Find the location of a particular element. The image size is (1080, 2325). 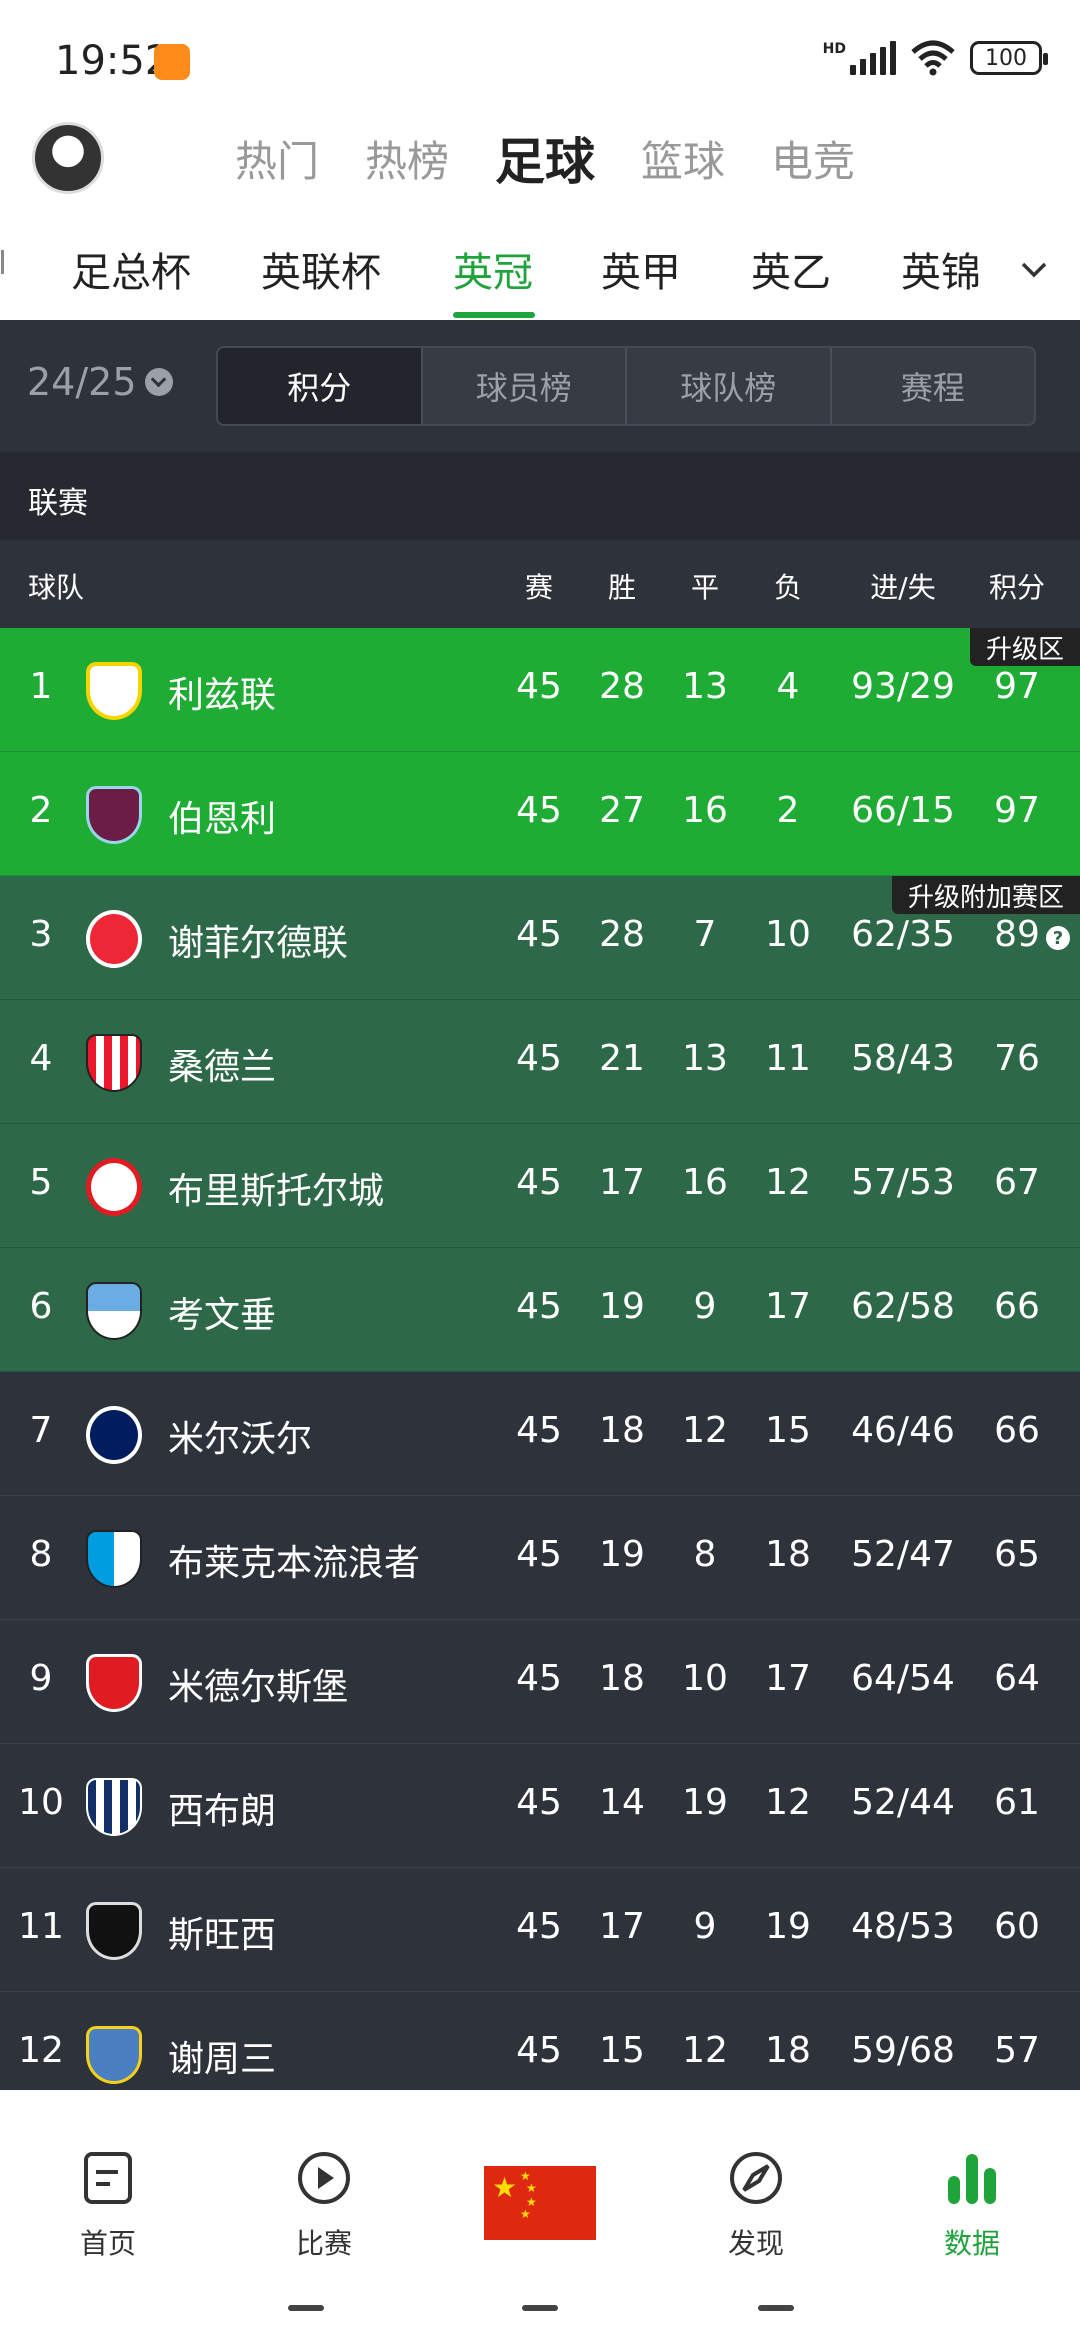

seg-team-rankings: 球队榜 is located at coordinates (727, 386).